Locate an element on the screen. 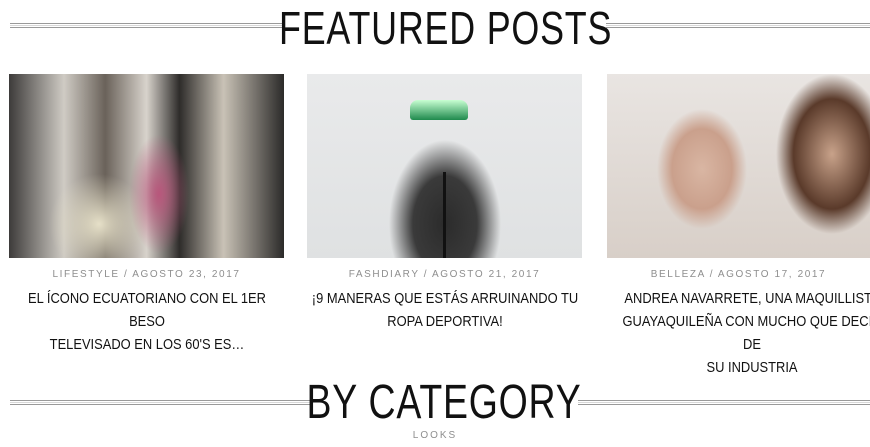 The image size is (870, 447). zipper-shape is located at coordinates (444, 215).